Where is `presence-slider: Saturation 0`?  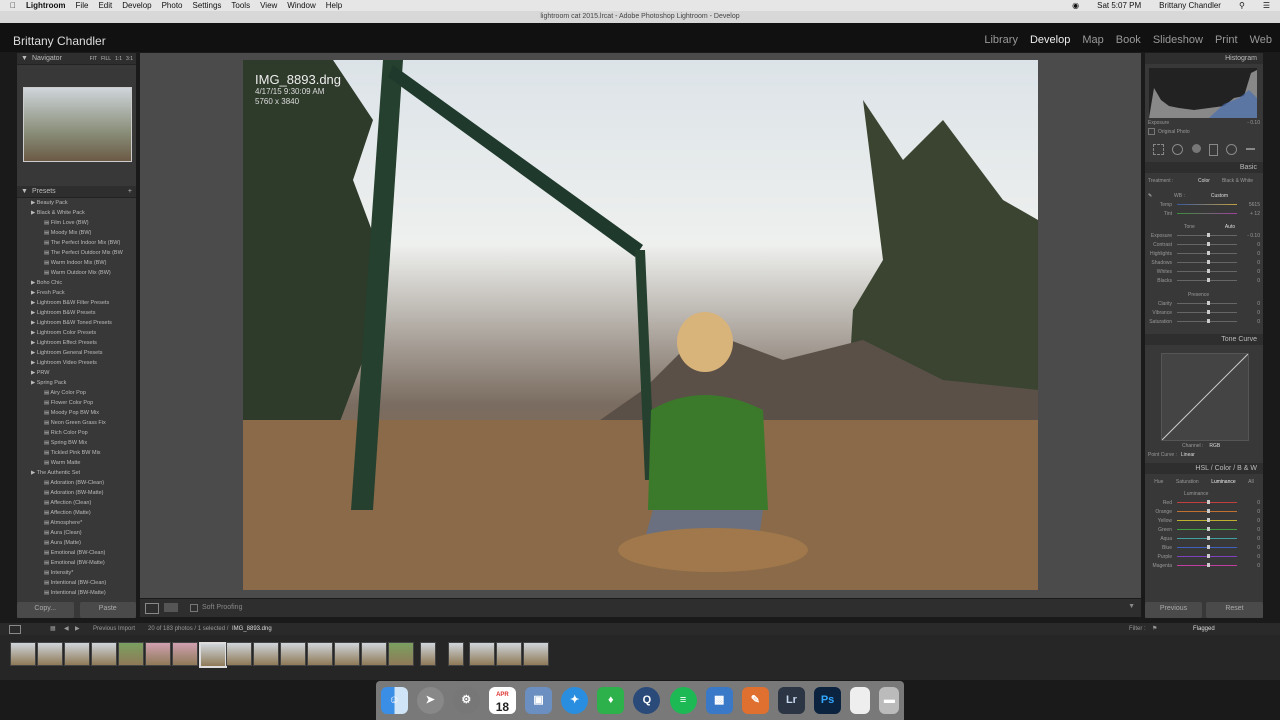 presence-slider: Saturation 0 is located at coordinates (1204, 321).